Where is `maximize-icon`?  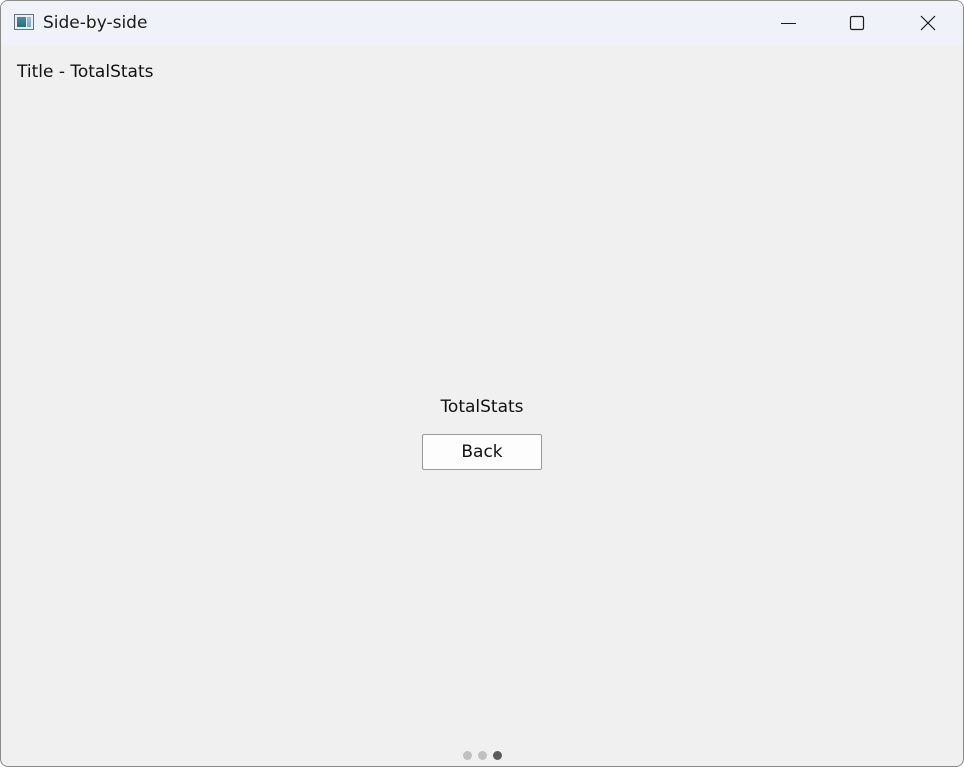
maximize-icon is located at coordinates (857, 23).